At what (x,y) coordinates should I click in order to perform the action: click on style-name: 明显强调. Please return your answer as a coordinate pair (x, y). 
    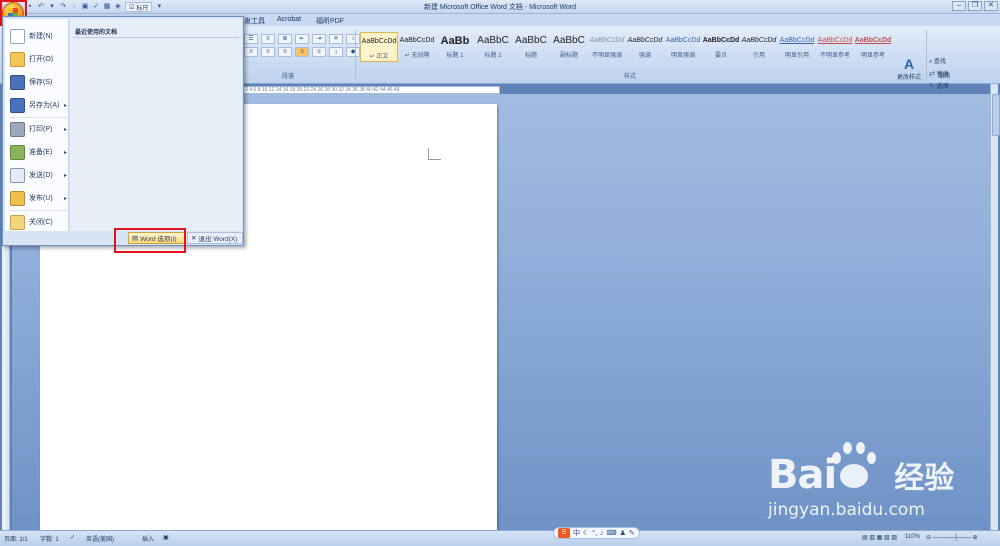
    Looking at the image, I should click on (682, 56).